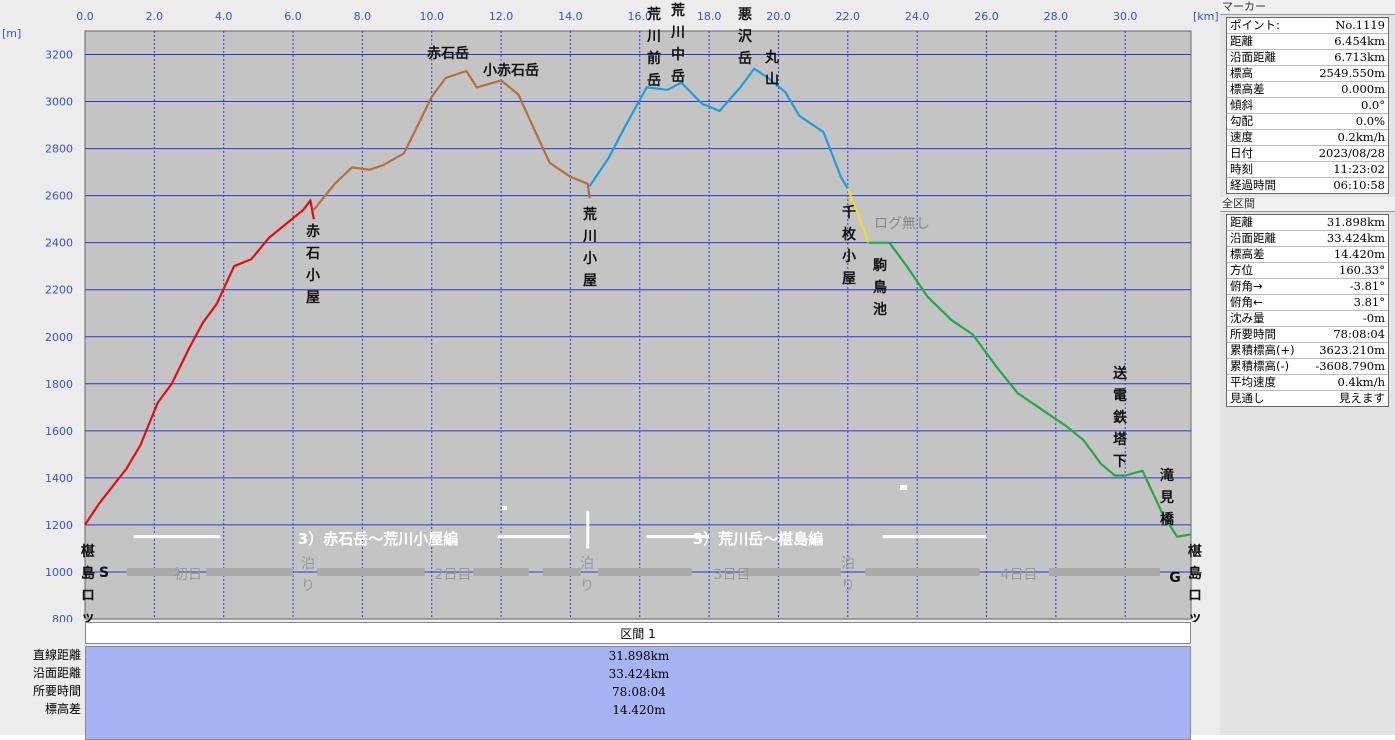 The height and width of the screenshot is (740, 1395). What do you see at coordinates (511, 70) in the screenshot?
I see `place-label: 小赤石岳` at bounding box center [511, 70].